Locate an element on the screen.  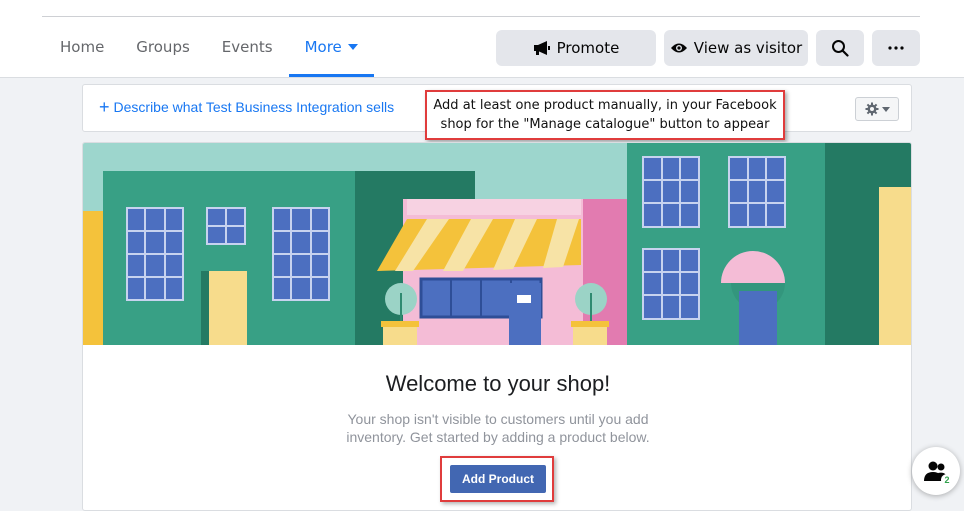
shop-settings-button is located at coordinates (877, 109).